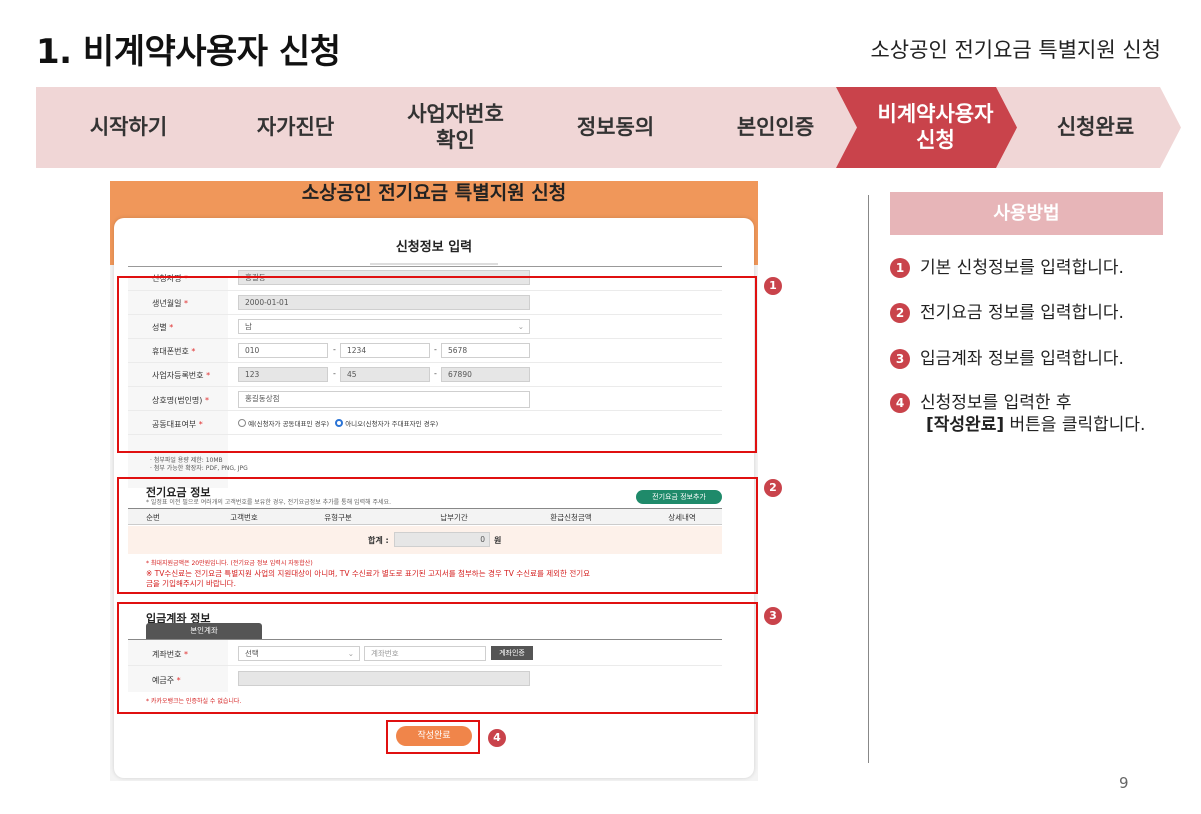 Image resolution: width=1201 pixels, height=814 pixels. I want to click on step-label: 비계약사용자 신청, so click(936, 127).